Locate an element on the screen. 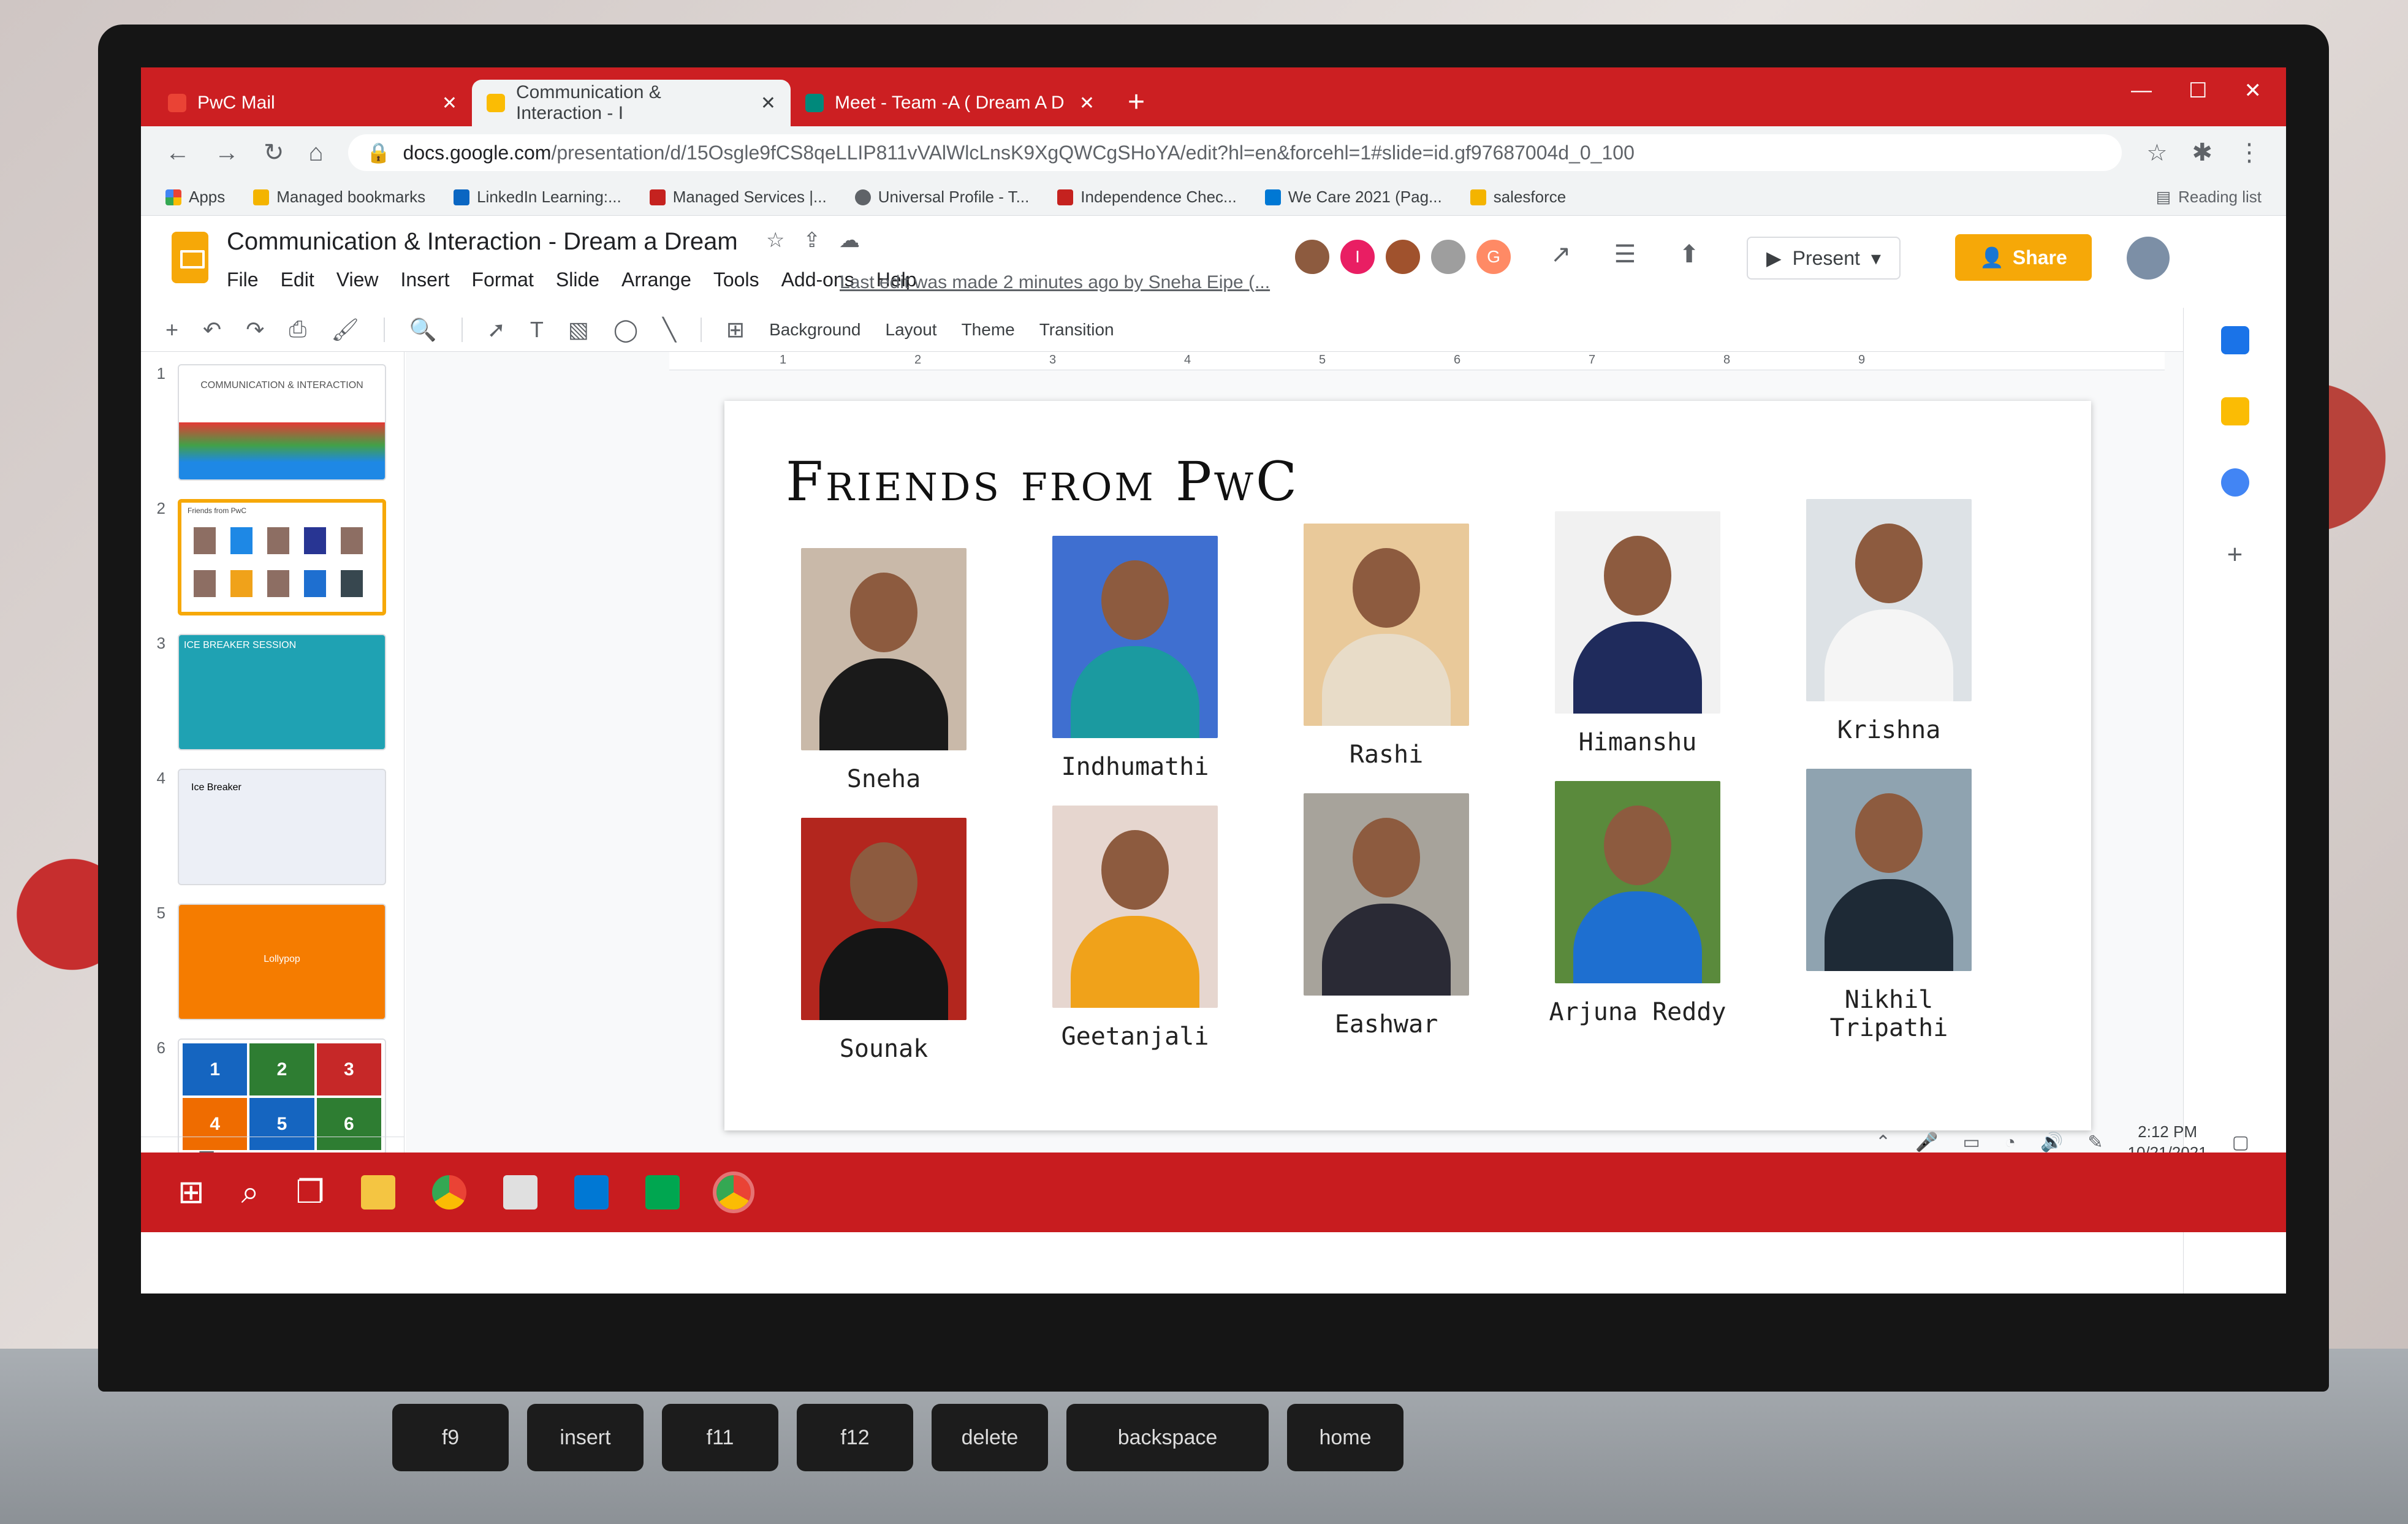 The height and width of the screenshot is (1524, 2408). reading-list: ▤ Reading list is located at coordinates (2209, 197).